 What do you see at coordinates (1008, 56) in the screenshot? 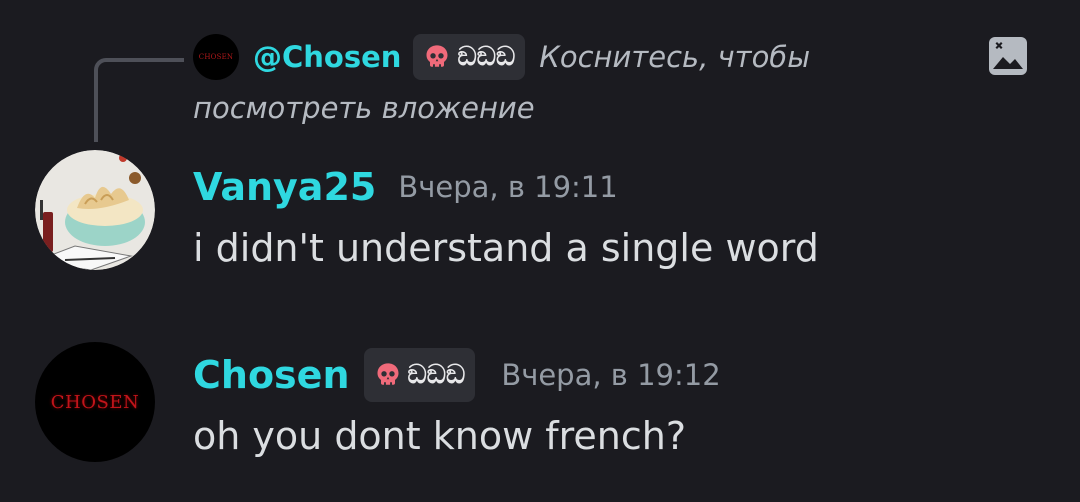
I see `image-attachment-icon` at bounding box center [1008, 56].